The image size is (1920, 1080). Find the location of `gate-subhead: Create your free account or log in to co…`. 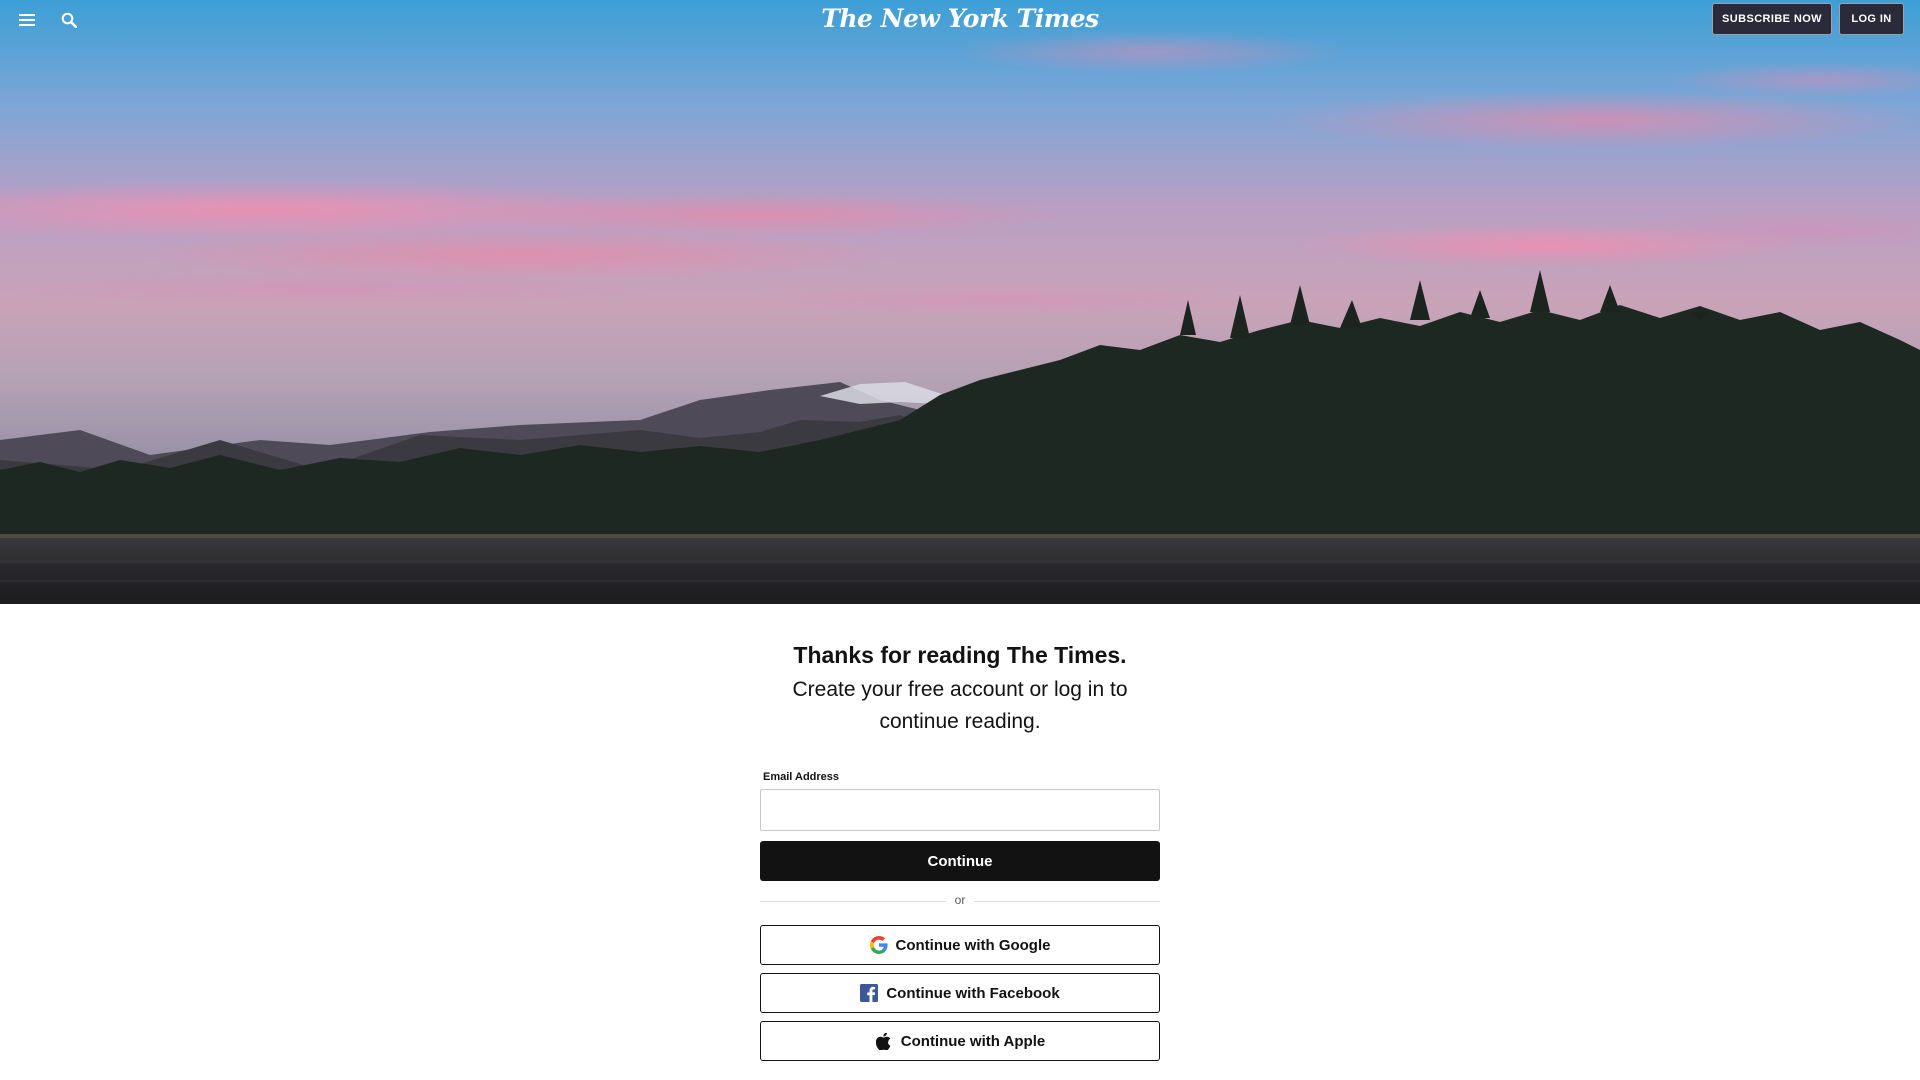

gate-subhead: Create your free account or log in to co… is located at coordinates (960, 705).